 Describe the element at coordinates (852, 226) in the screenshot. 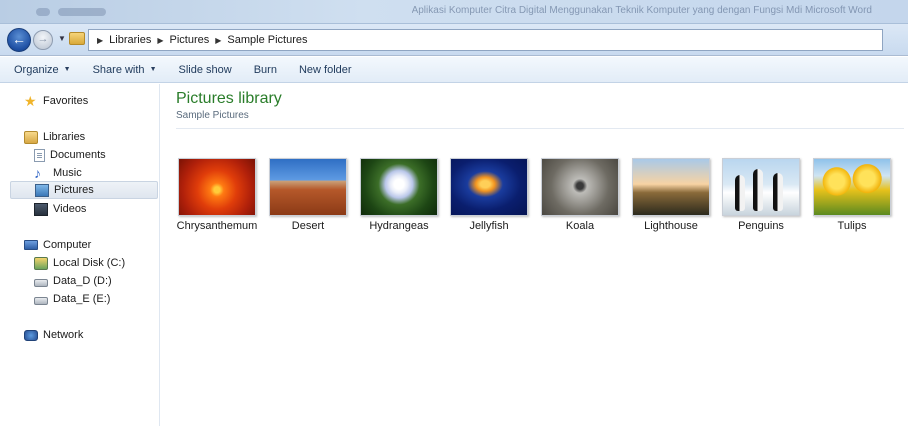

I see `file-name: Tulips` at that location.